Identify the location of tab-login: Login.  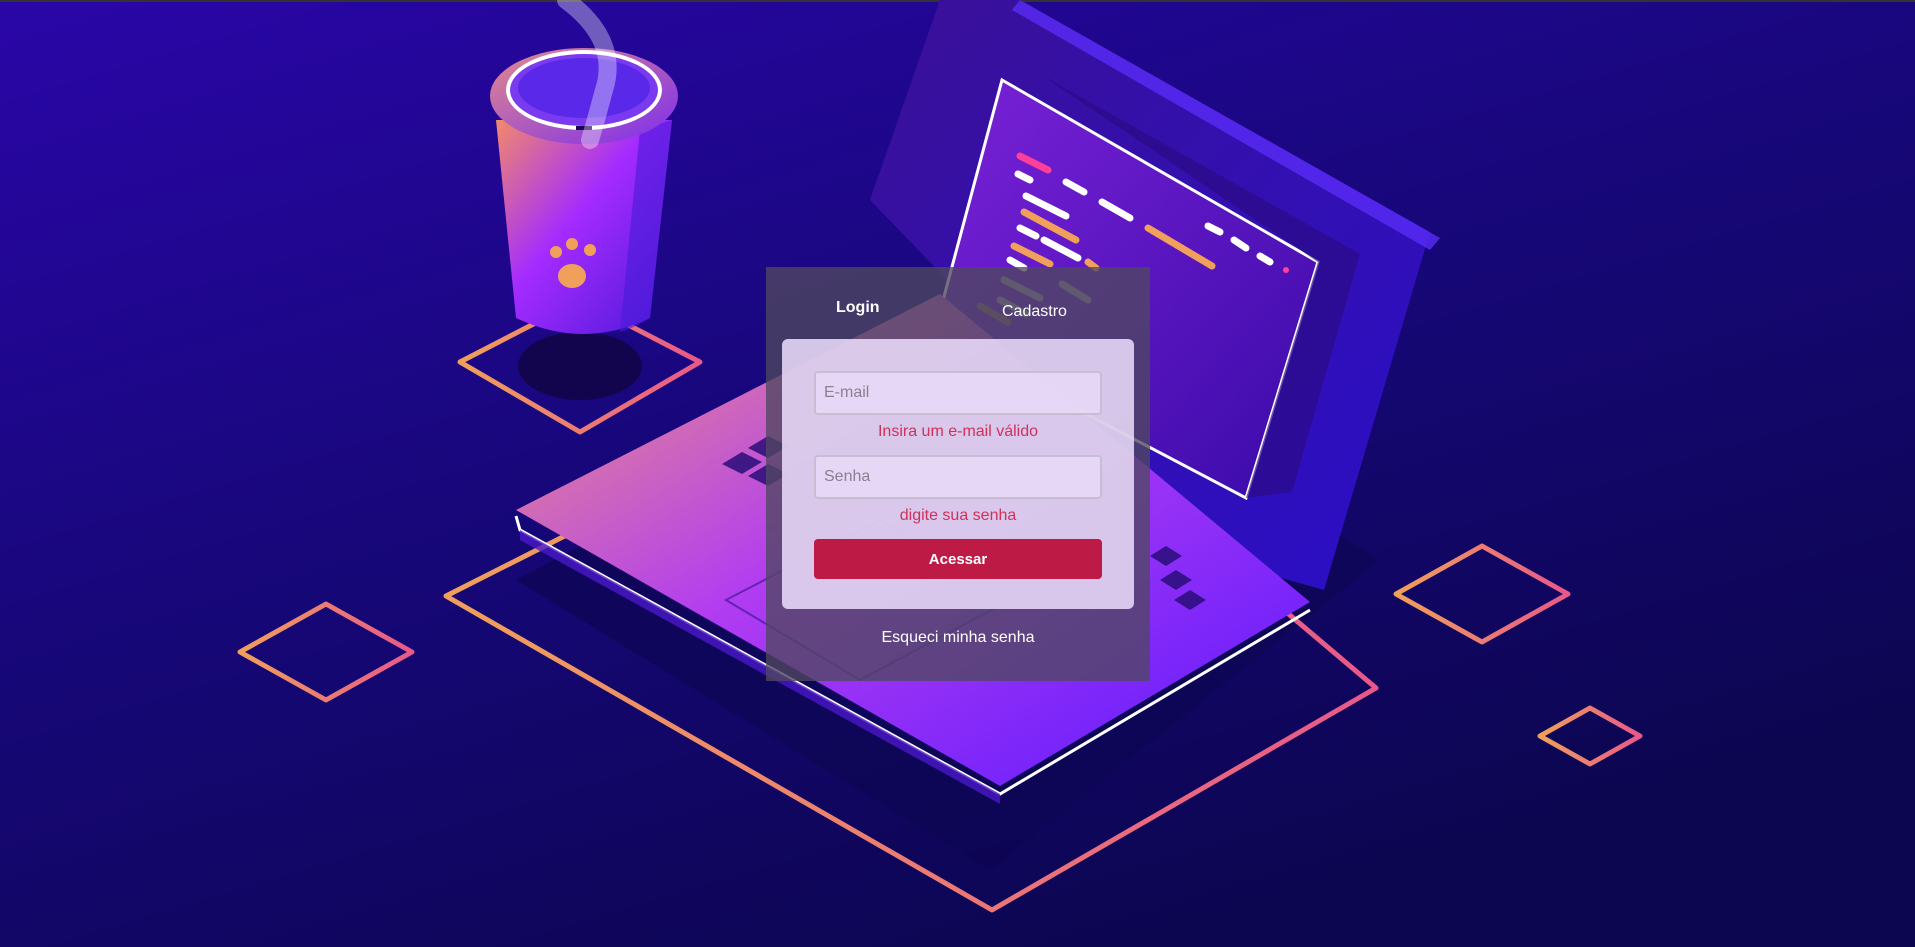
(858, 308).